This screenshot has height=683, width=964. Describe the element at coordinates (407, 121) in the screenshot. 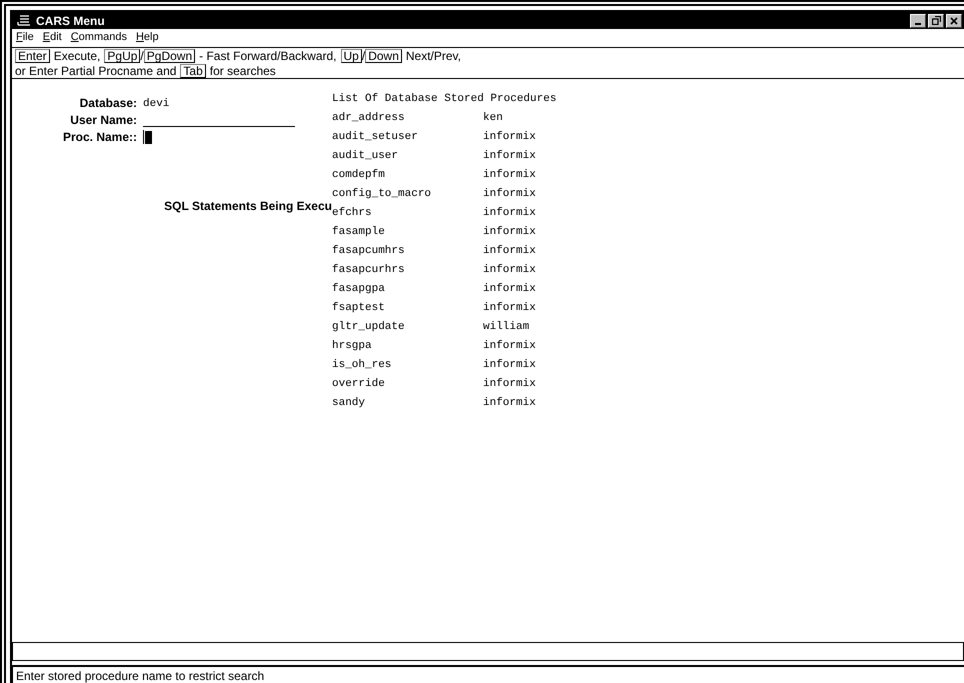

I see `procedure-name: adr_address` at that location.